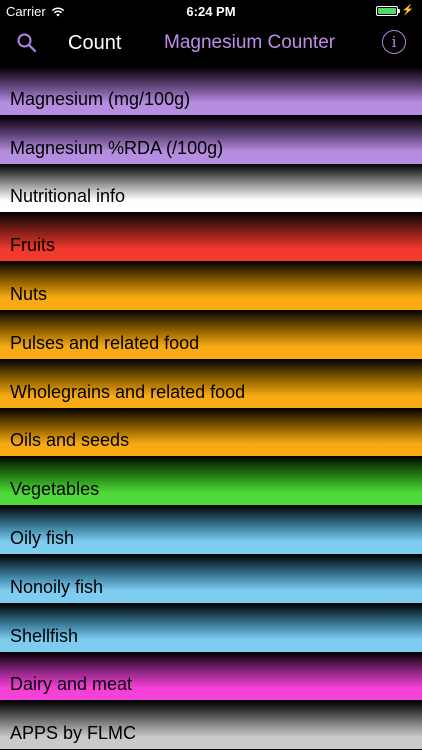  What do you see at coordinates (68, 196) in the screenshot?
I see `list-item-label: Nutritional info` at bounding box center [68, 196].